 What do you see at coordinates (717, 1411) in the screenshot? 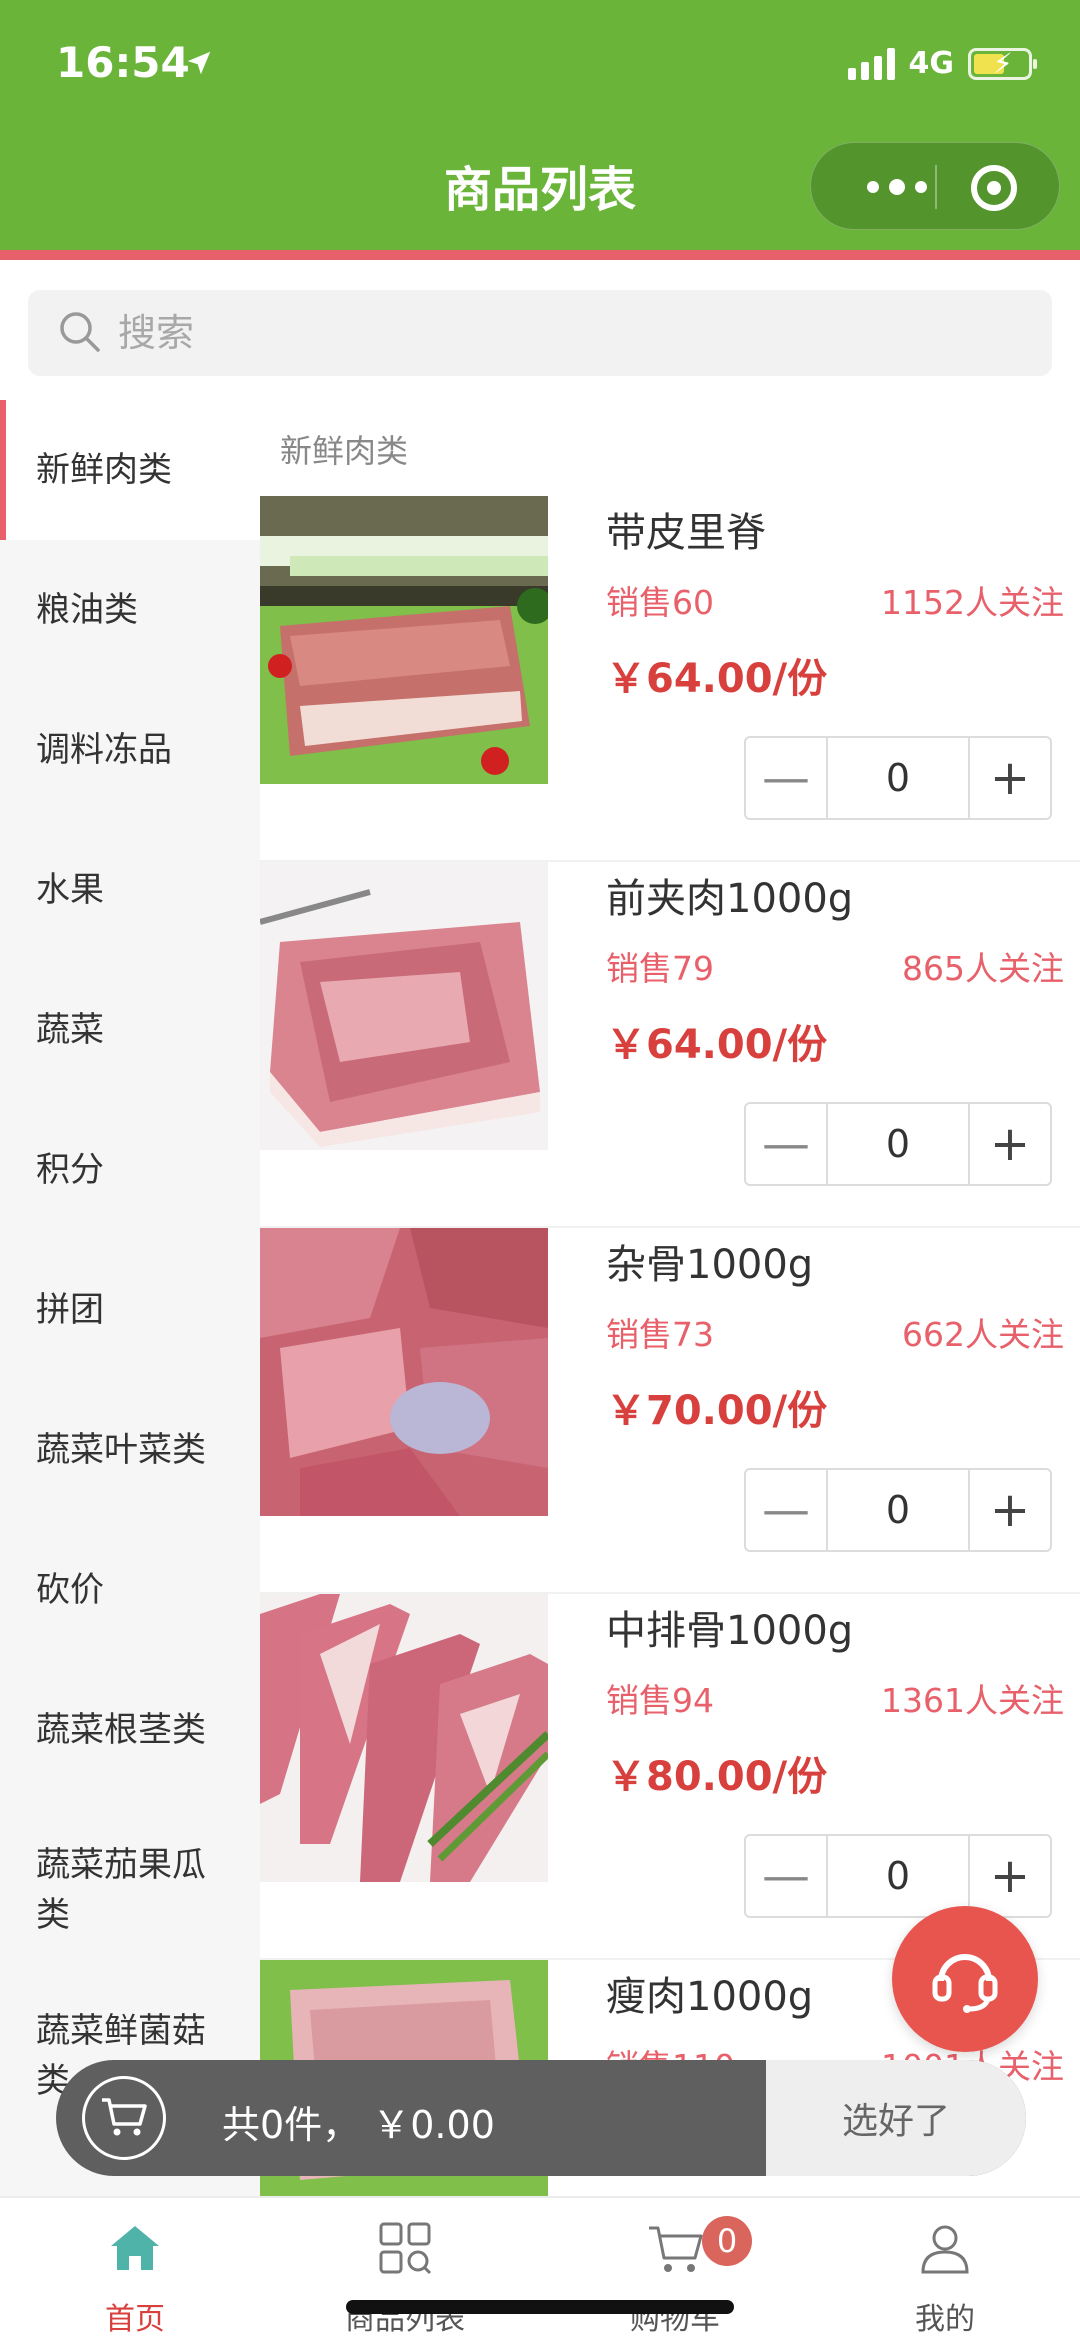
I see `product-price: ￥70.00/份` at bounding box center [717, 1411].